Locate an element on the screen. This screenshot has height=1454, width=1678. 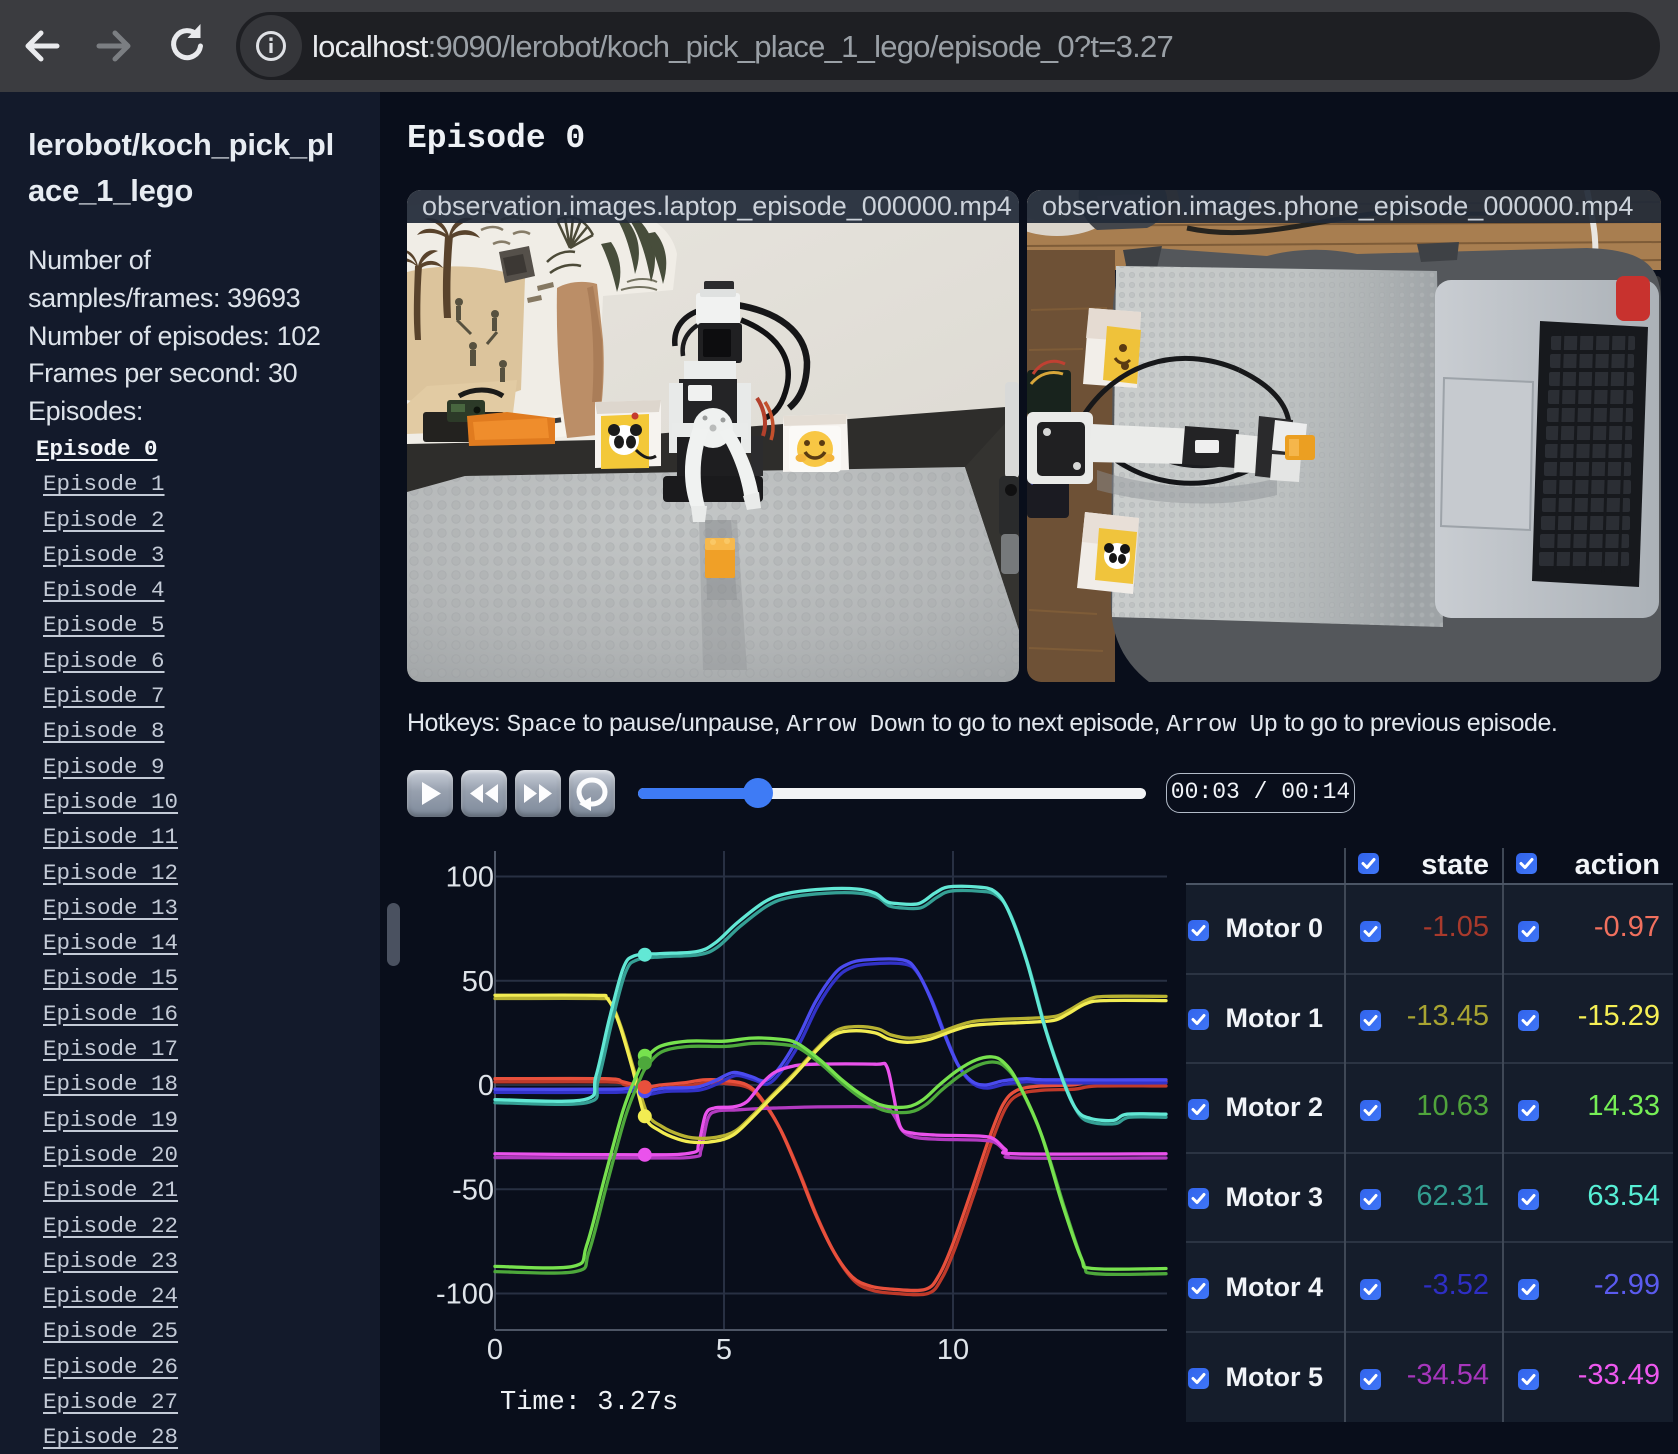
svg-text: -100 is located at coordinates (465, 1295).